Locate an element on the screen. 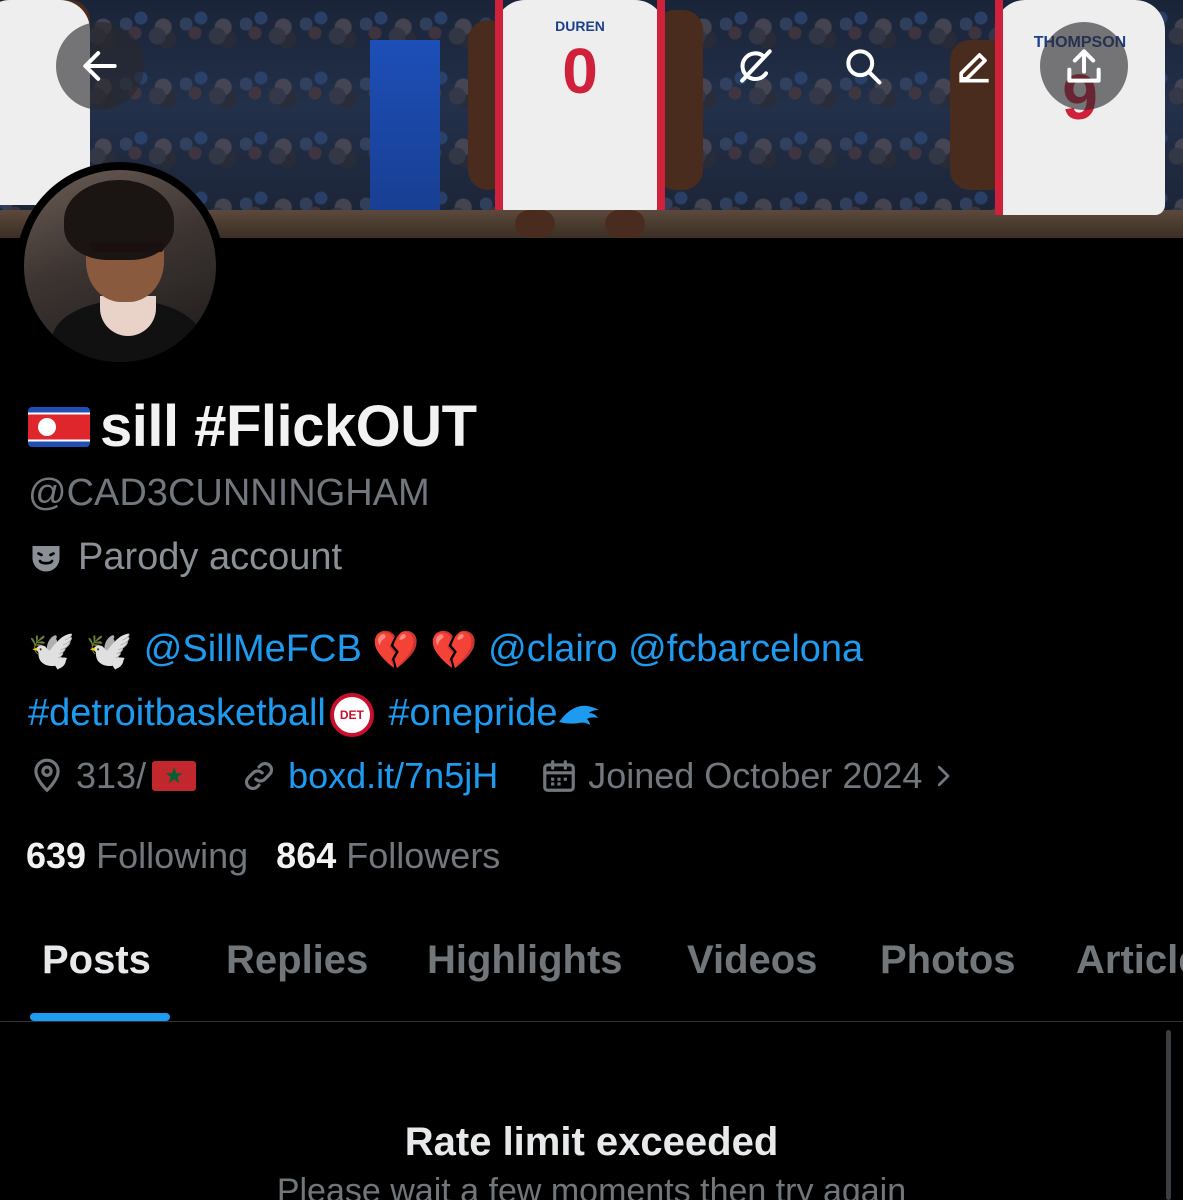 This screenshot has width=1183, height=1200. tab-replies: Replies is located at coordinates (297, 960).